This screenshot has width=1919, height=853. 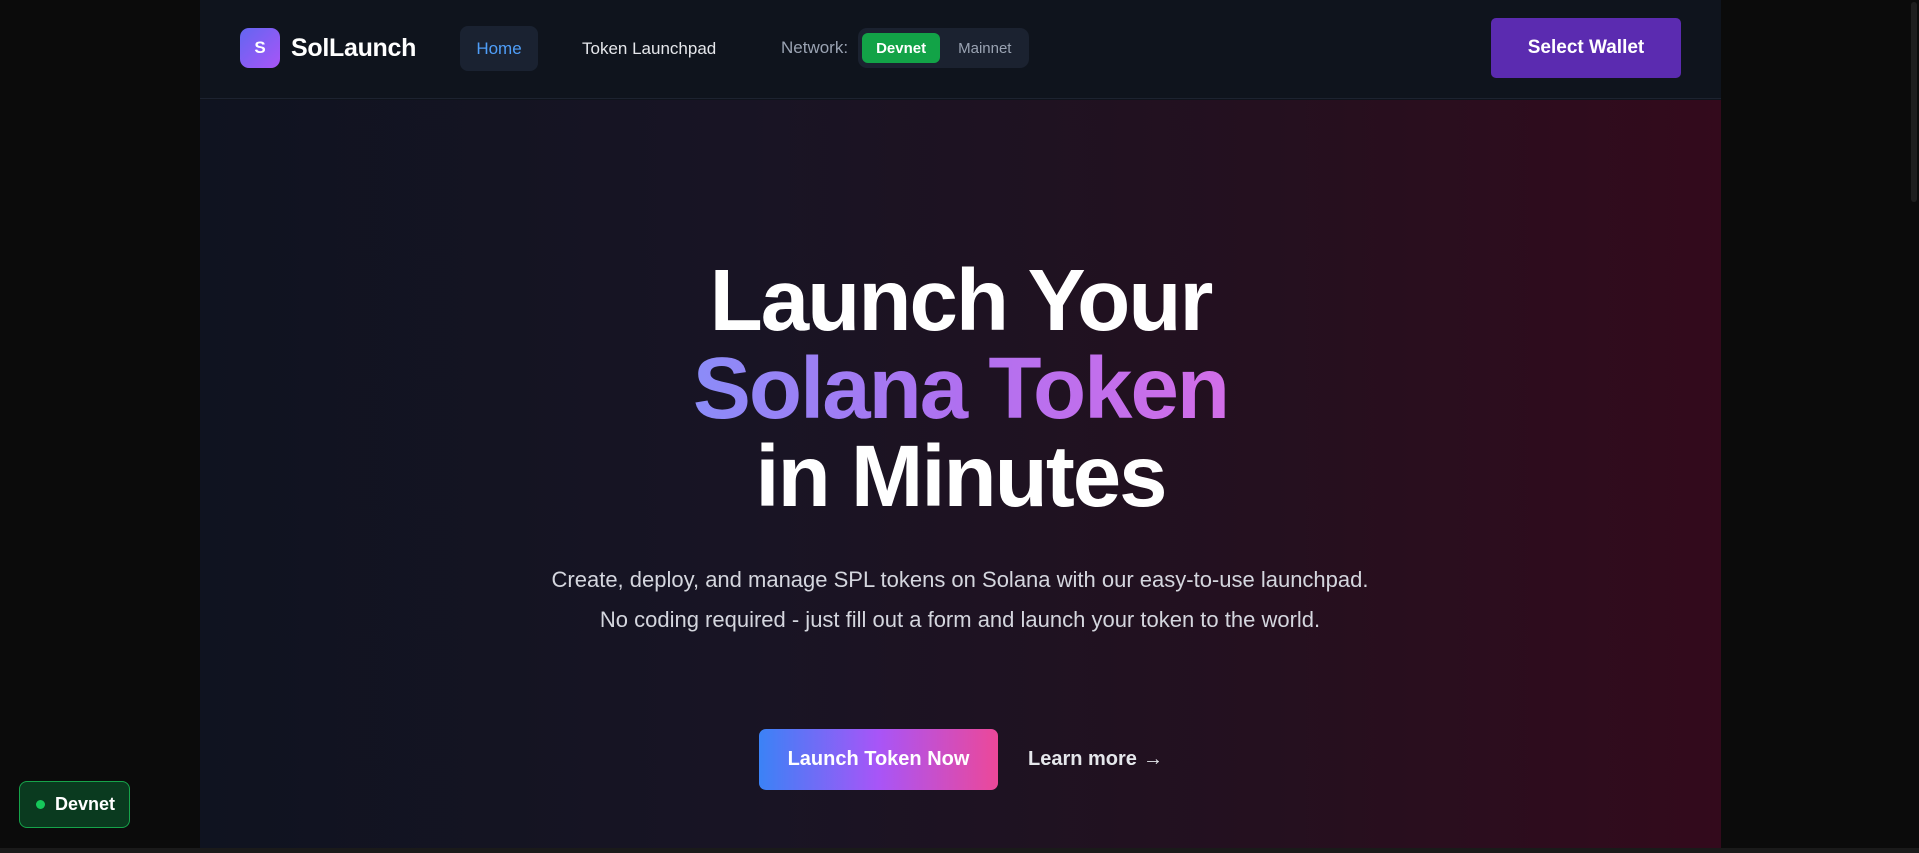 What do you see at coordinates (878, 759) in the screenshot?
I see `launch-token-button: Launch Token Now` at bounding box center [878, 759].